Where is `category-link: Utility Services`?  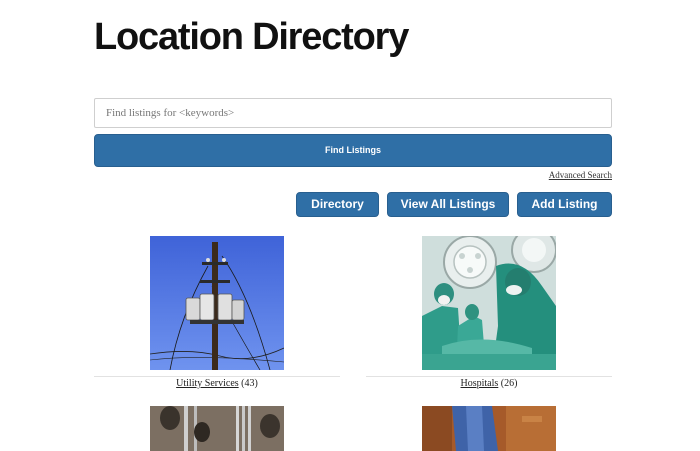 category-link: Utility Services is located at coordinates (207, 383).